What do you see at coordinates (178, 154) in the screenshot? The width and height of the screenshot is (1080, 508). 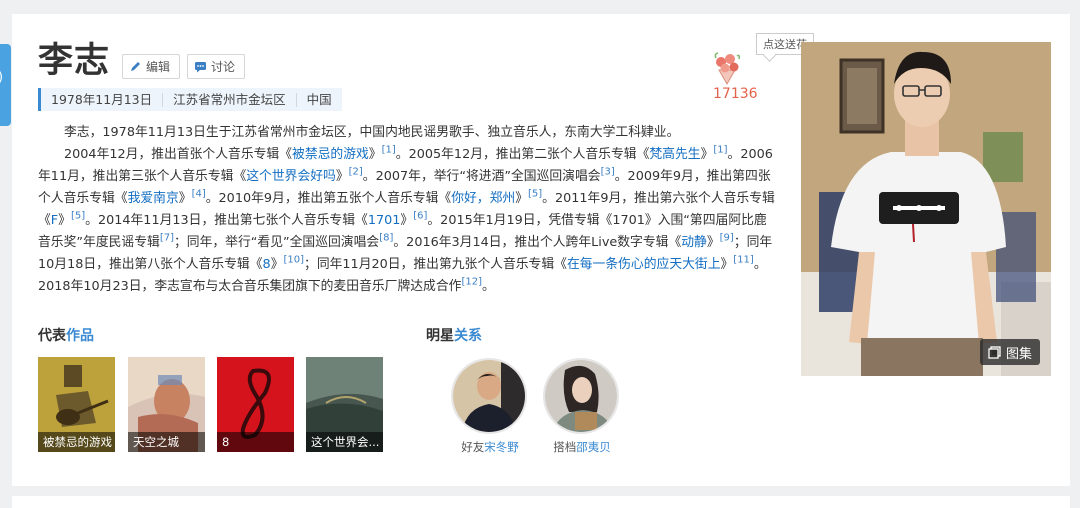 I see `text-run: 2004年12月，推出首张个人音乐专辑《` at bounding box center [178, 154].